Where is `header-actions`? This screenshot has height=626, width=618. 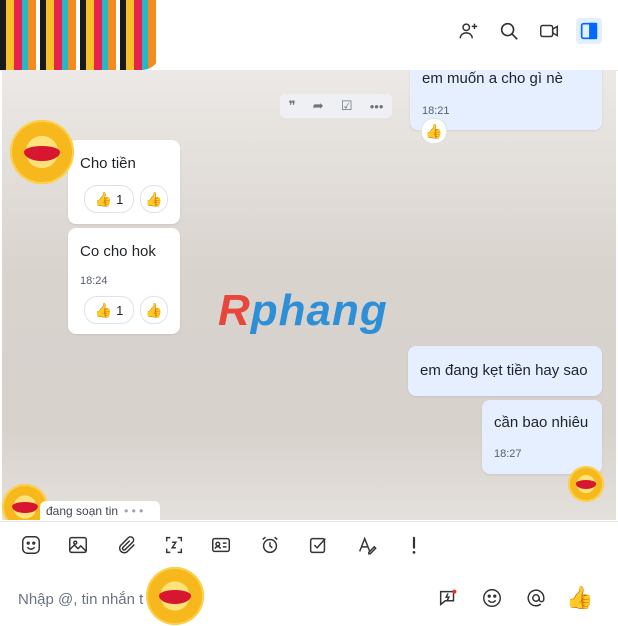 header-actions is located at coordinates (529, 31).